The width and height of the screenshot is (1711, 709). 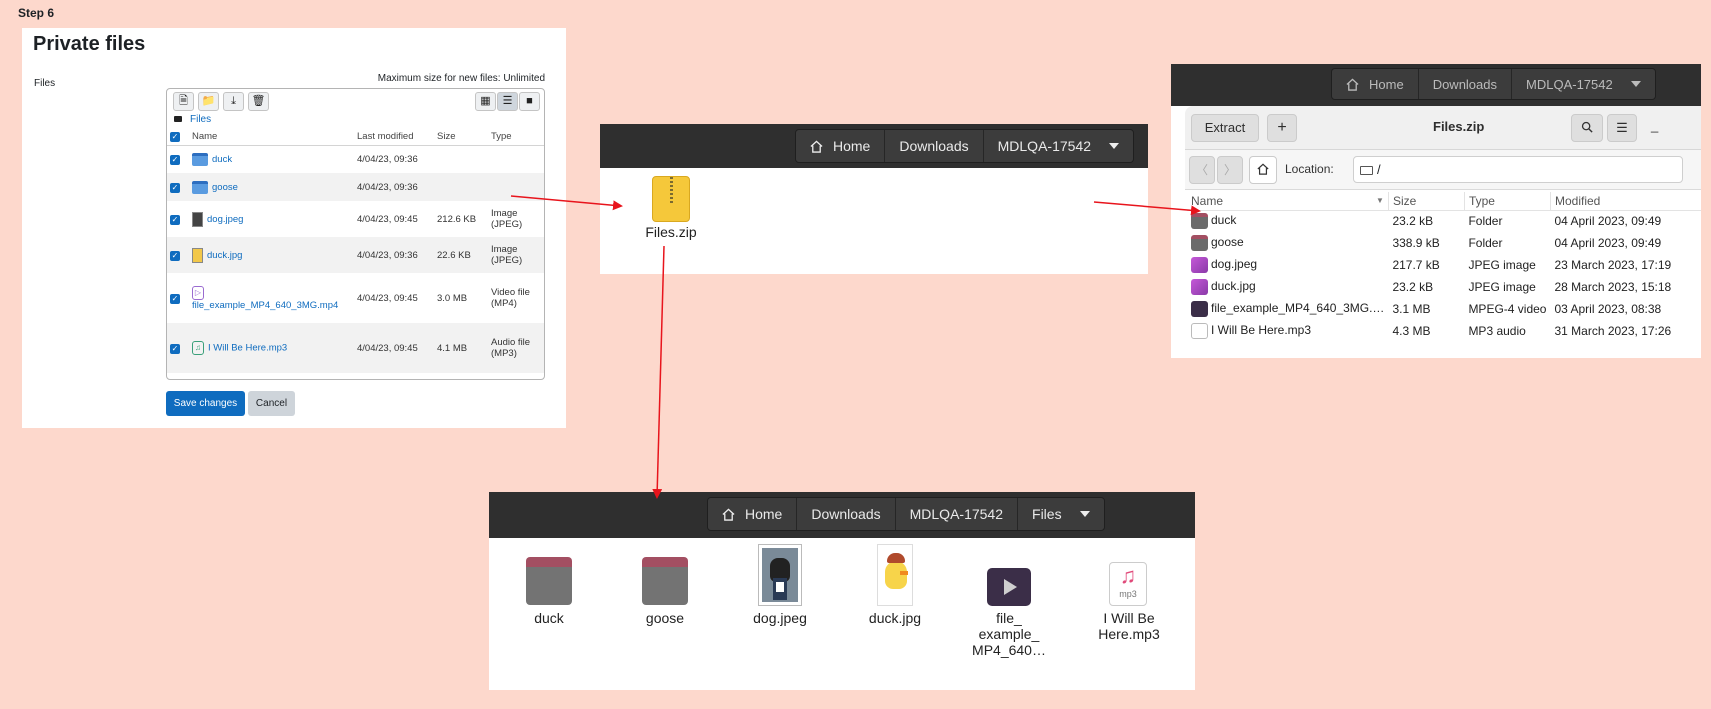 I want to click on arrow-to-extracted, so click(x=658, y=372).